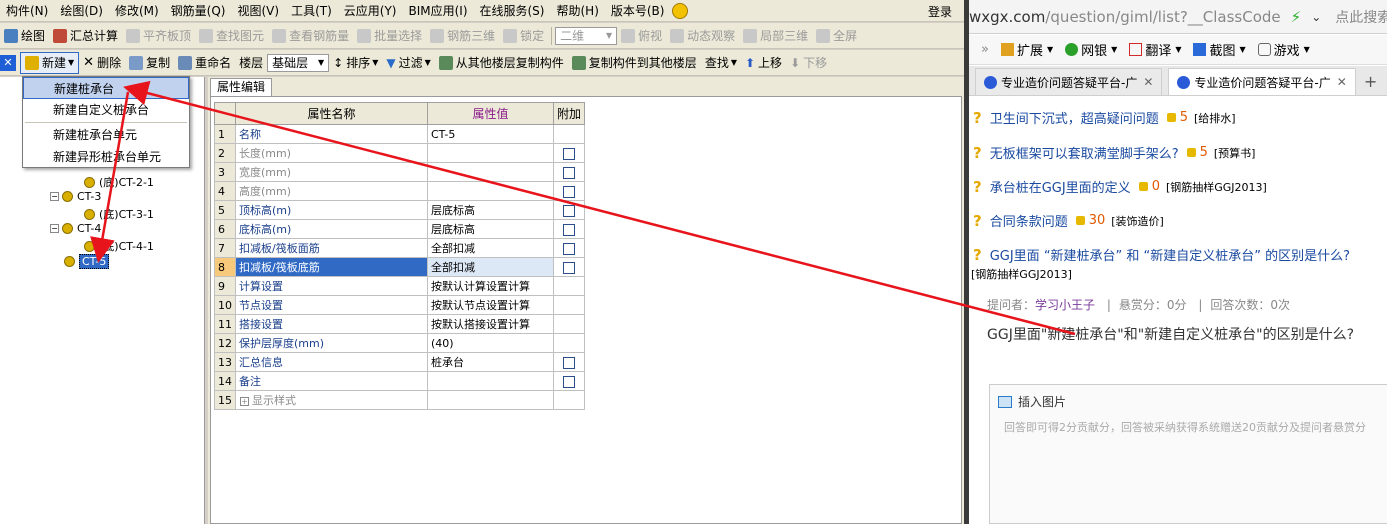  I want to click on property-row: 4 高度(mm), so click(399, 191).